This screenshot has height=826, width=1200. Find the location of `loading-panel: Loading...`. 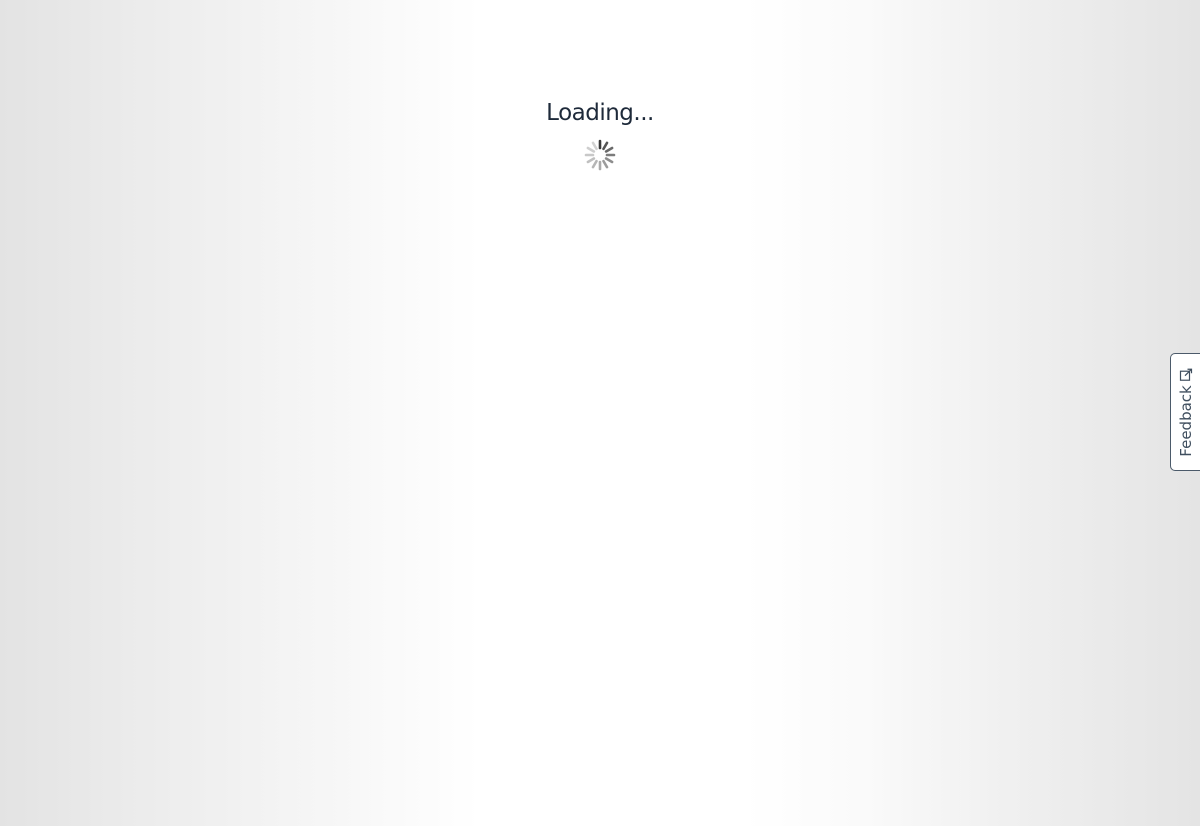

loading-panel: Loading... is located at coordinates (600, 135).